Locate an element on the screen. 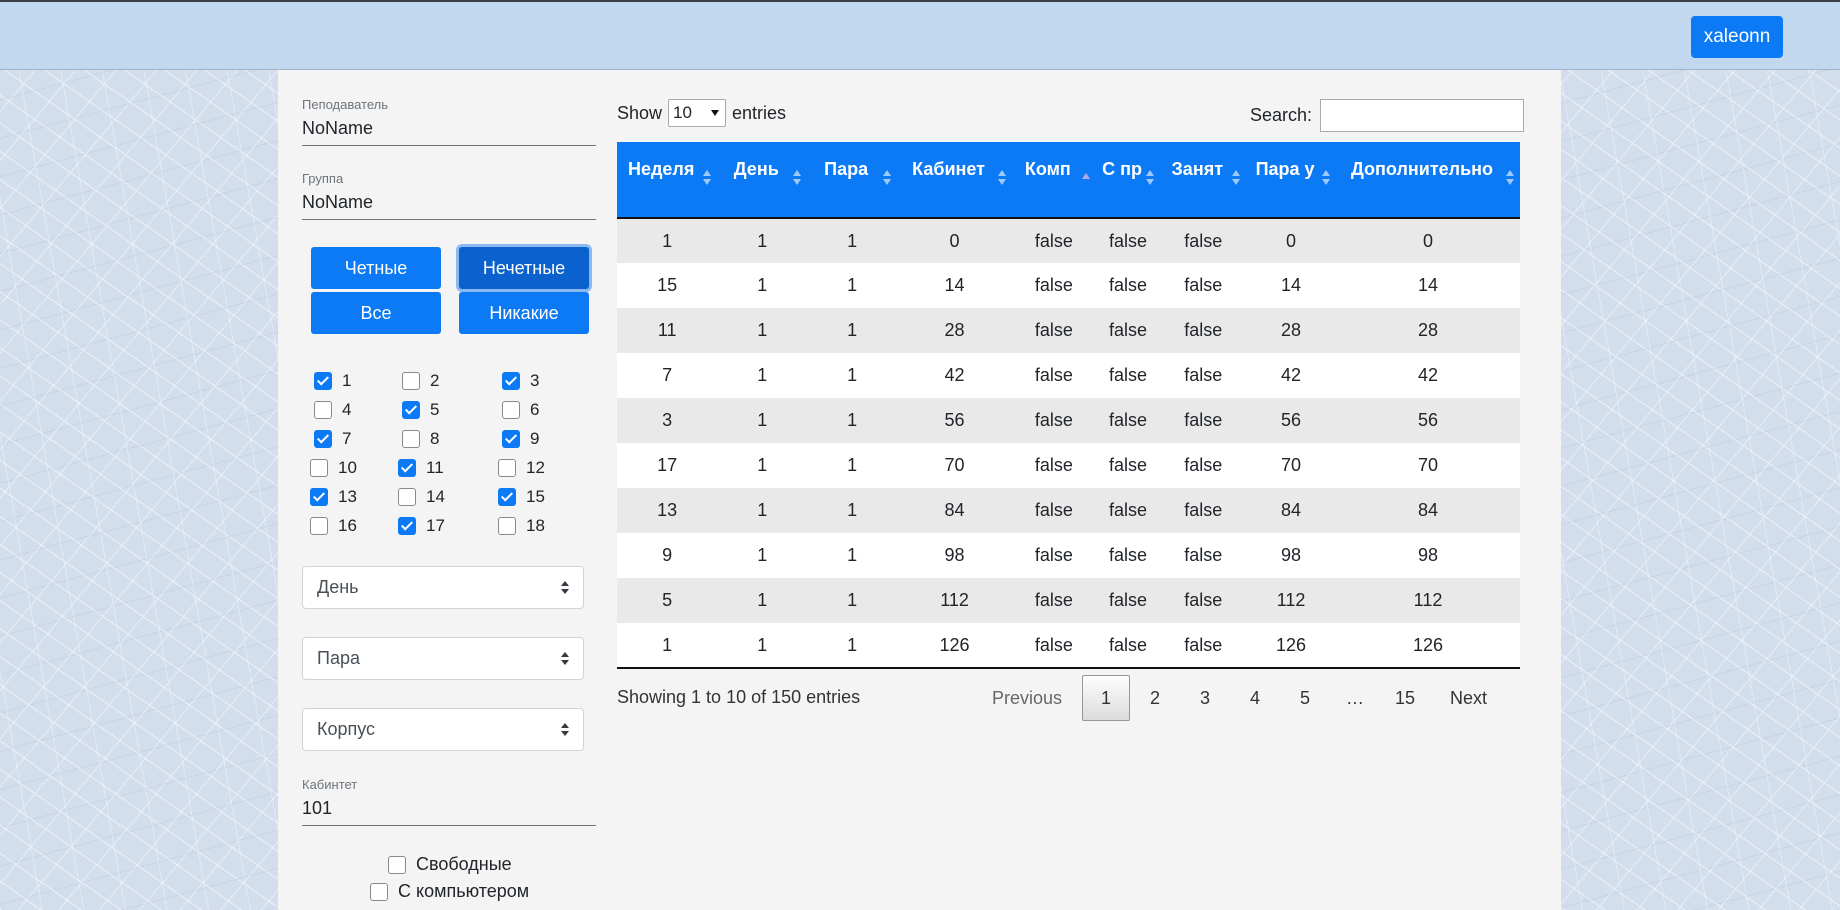 The width and height of the screenshot is (1840, 910). column-header-8: Пара у is located at coordinates (1291, 180).